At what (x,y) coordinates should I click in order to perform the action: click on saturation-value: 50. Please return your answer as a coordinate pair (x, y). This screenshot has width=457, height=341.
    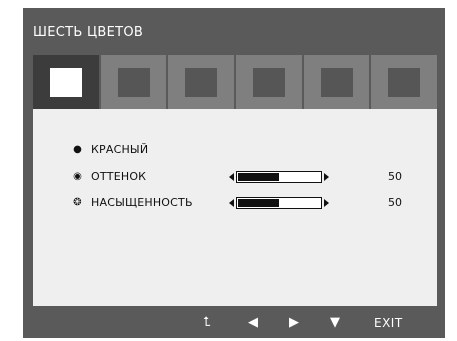
    Looking at the image, I should click on (395, 202).